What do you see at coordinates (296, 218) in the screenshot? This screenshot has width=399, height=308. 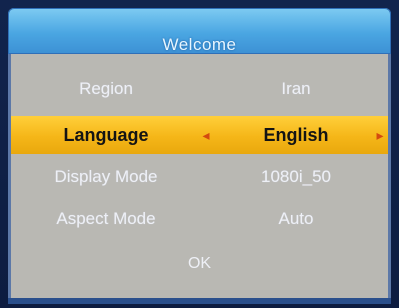 I see `setting-value: Auto` at bounding box center [296, 218].